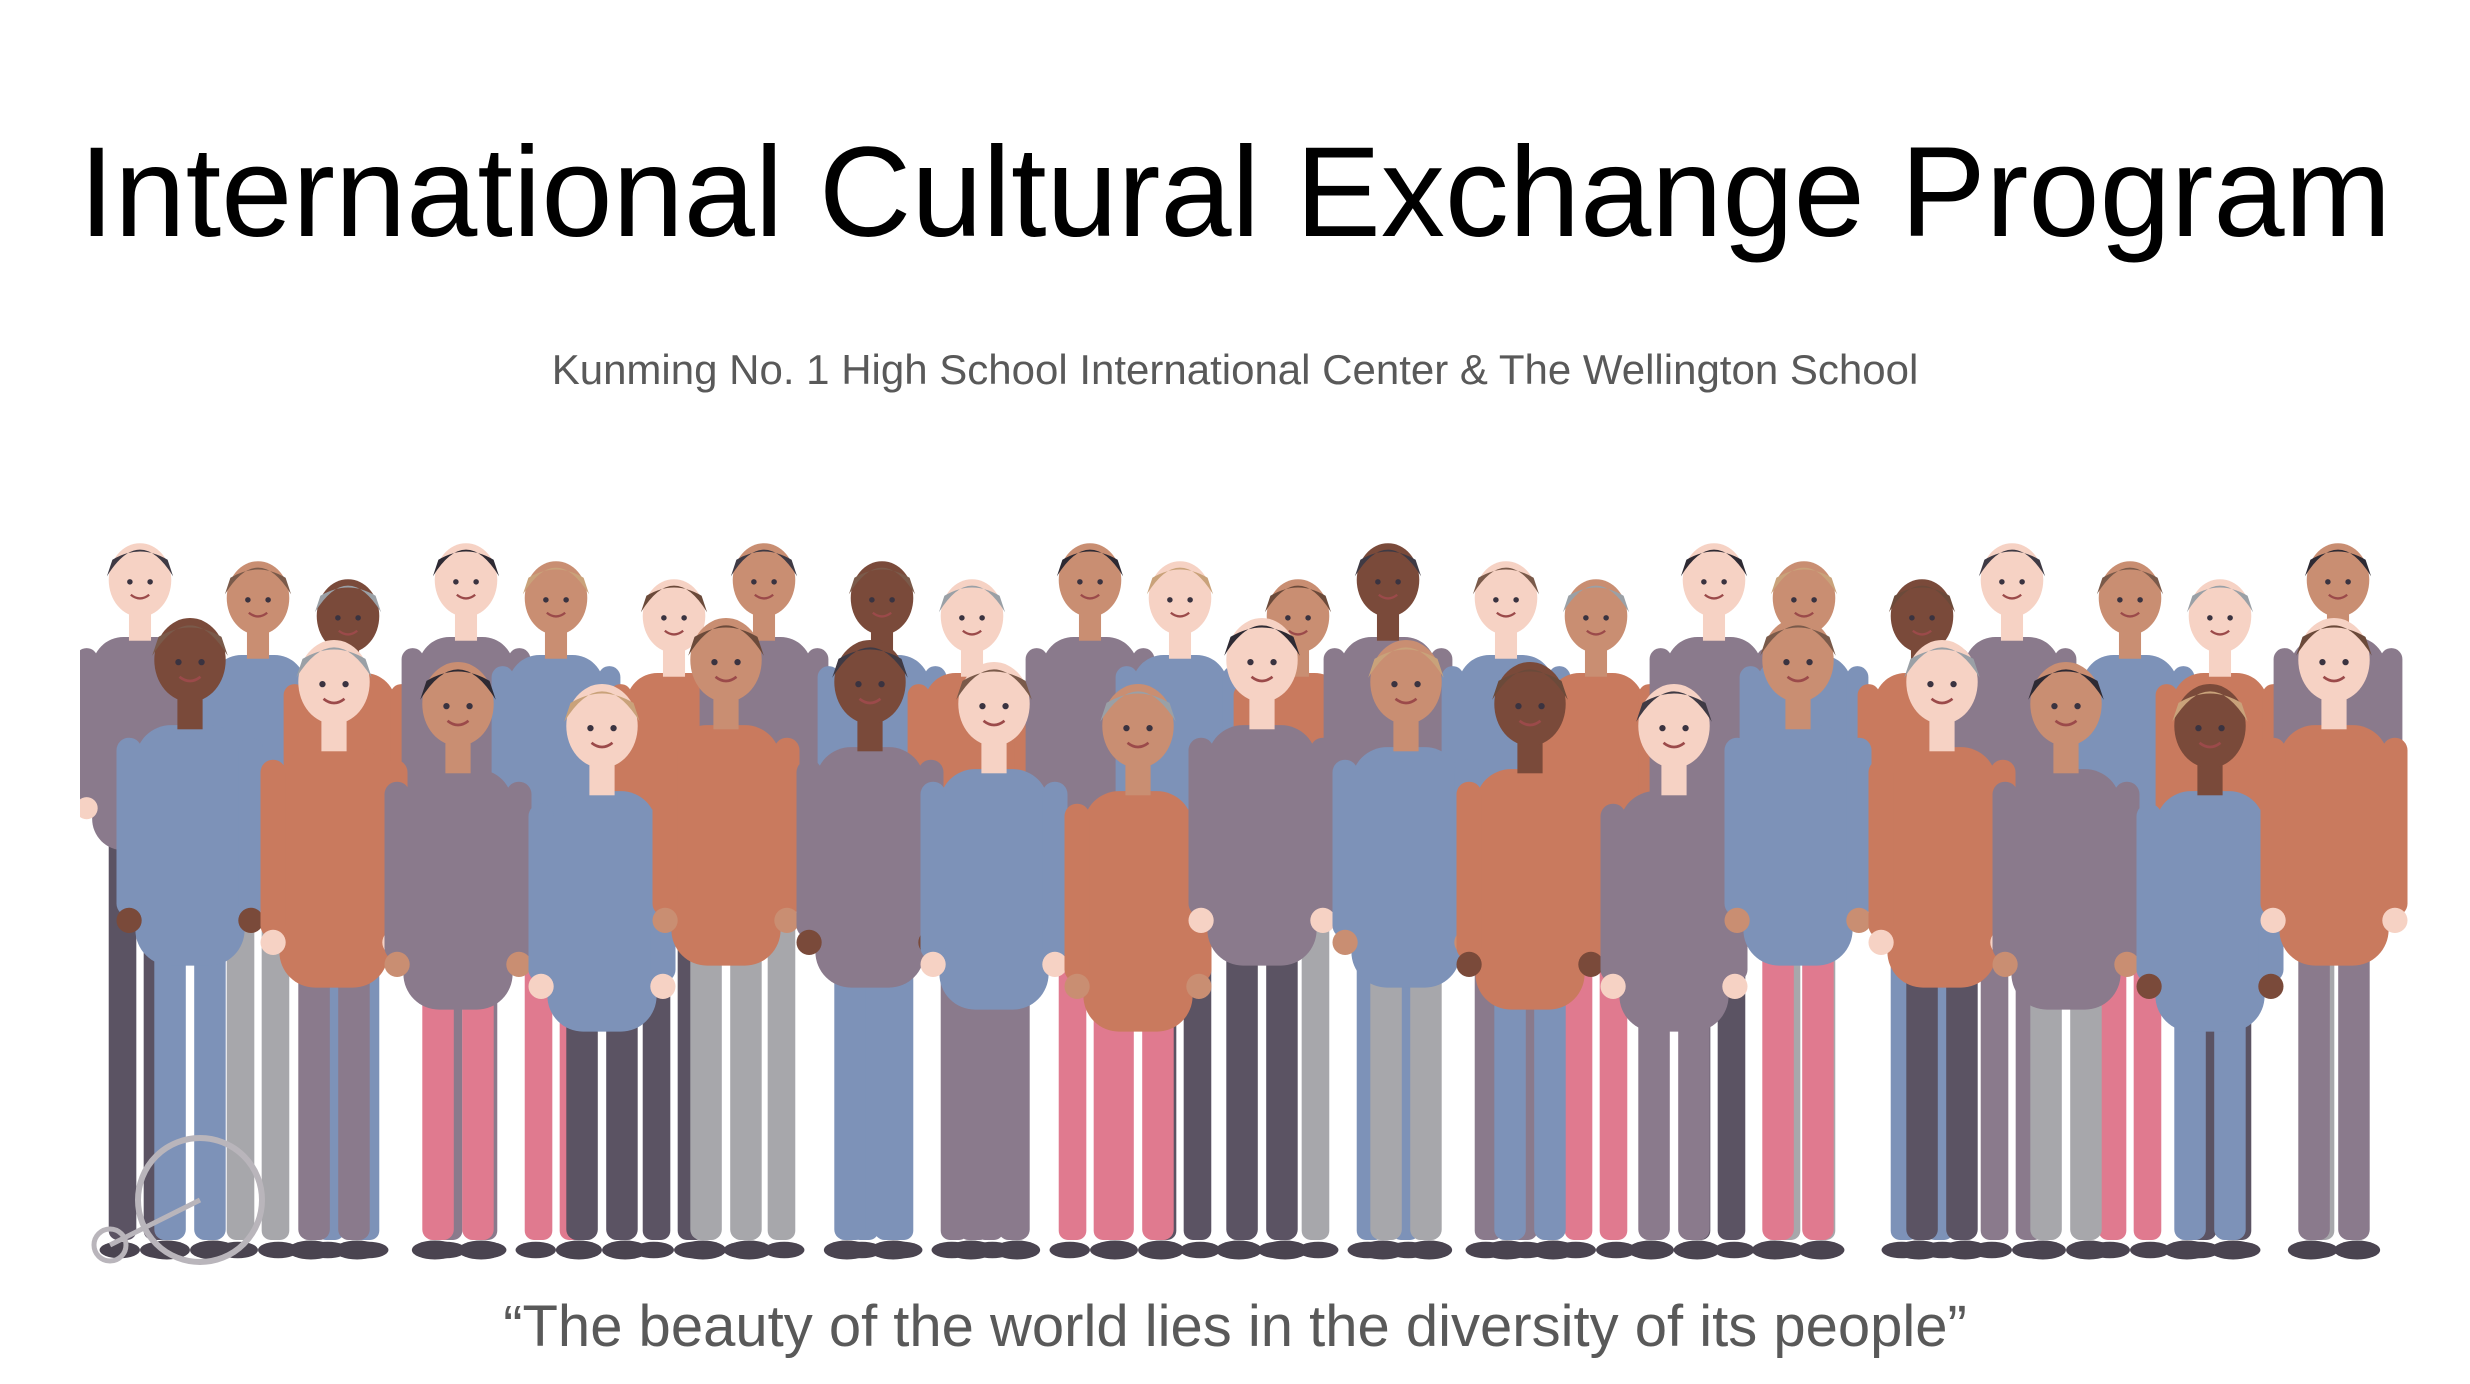 This screenshot has height=1384, width=2470. Describe the element at coordinates (1235, 192) in the screenshot. I see `slide-title: International Cultural Exchange Program` at that location.